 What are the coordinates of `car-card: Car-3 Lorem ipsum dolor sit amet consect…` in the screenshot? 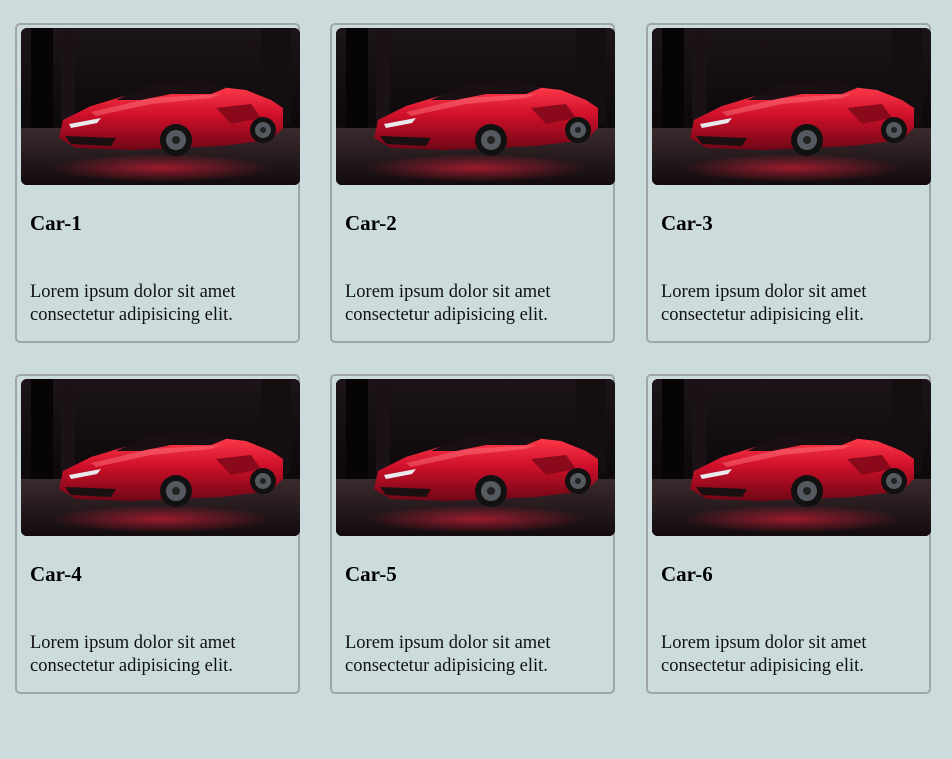 It's located at (788, 183).